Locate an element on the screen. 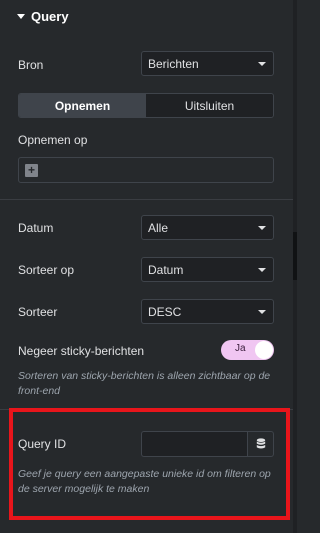  order-label: Sorteer is located at coordinates (38, 312).